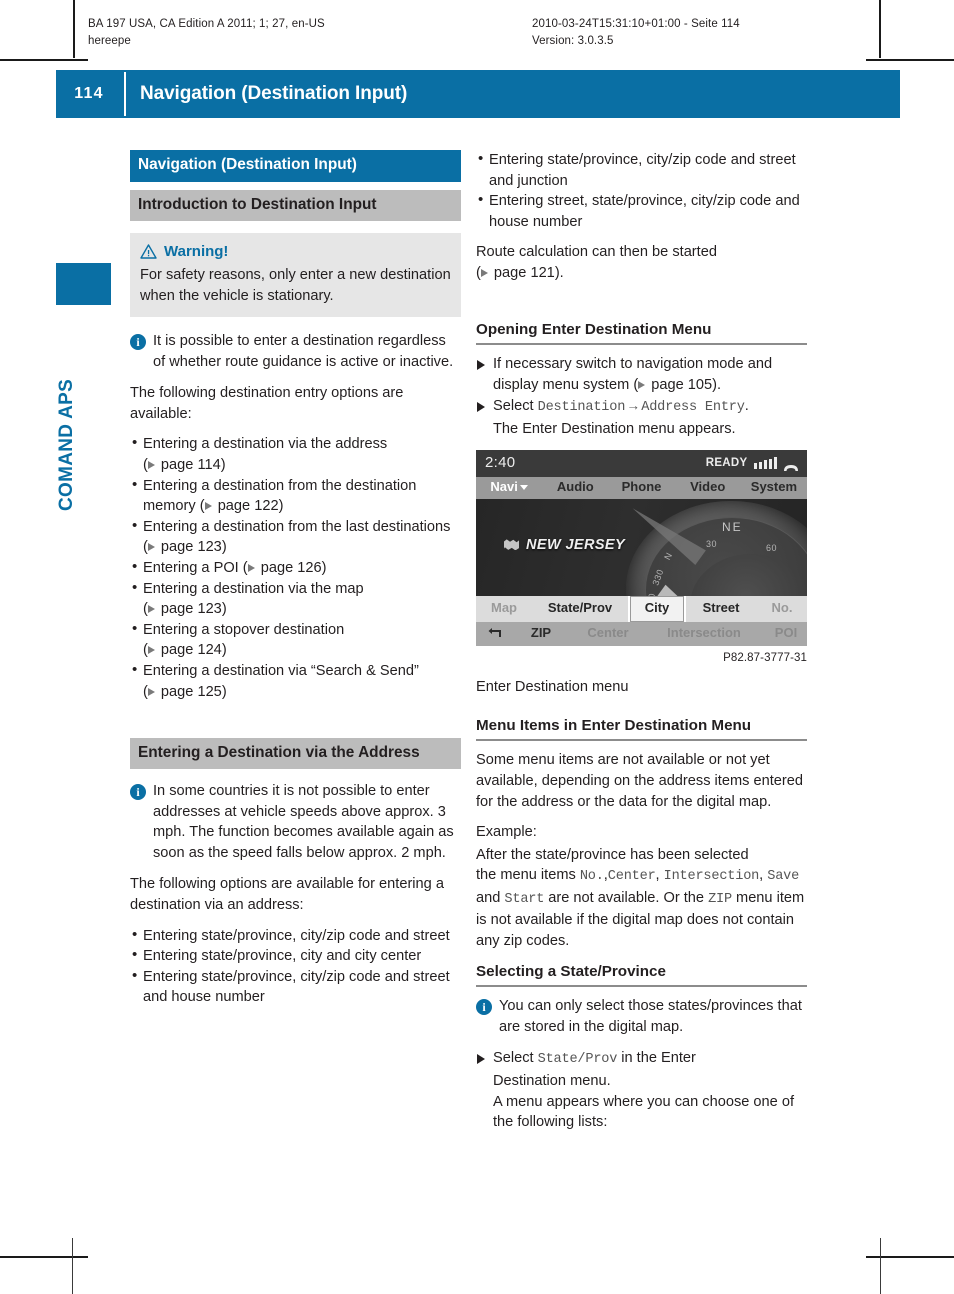 This screenshot has height=1294, width=954. I want to click on section-heading-menu-items: Menu Items in Enter Destination Menu, so click(641, 729).